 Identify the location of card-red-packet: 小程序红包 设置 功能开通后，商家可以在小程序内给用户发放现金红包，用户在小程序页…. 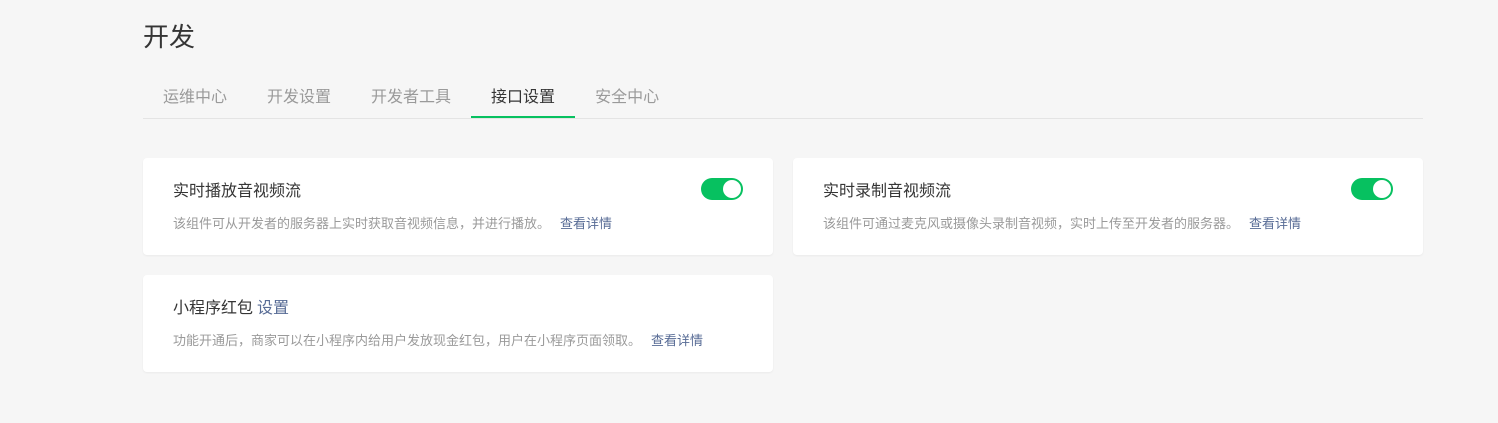
(458, 323).